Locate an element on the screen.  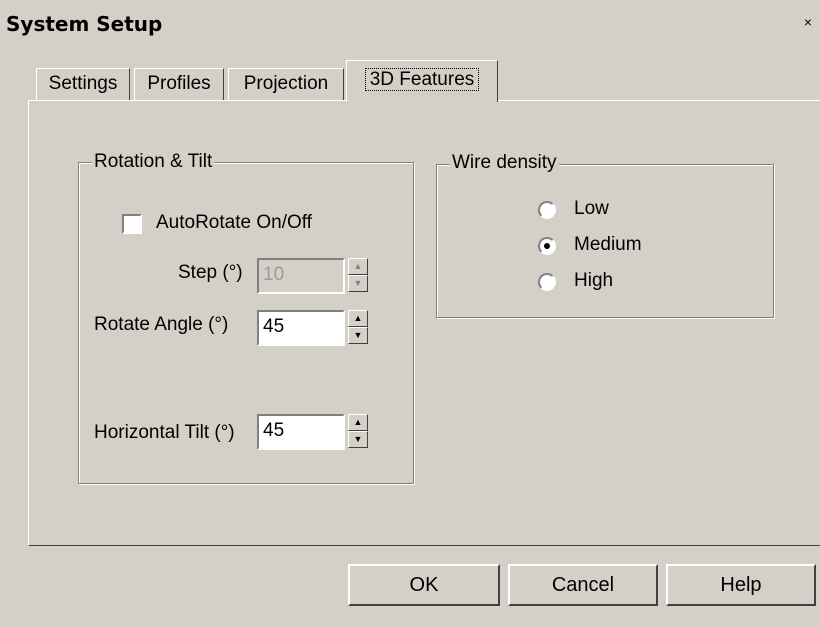
radio-low: Low is located at coordinates (608, 212).